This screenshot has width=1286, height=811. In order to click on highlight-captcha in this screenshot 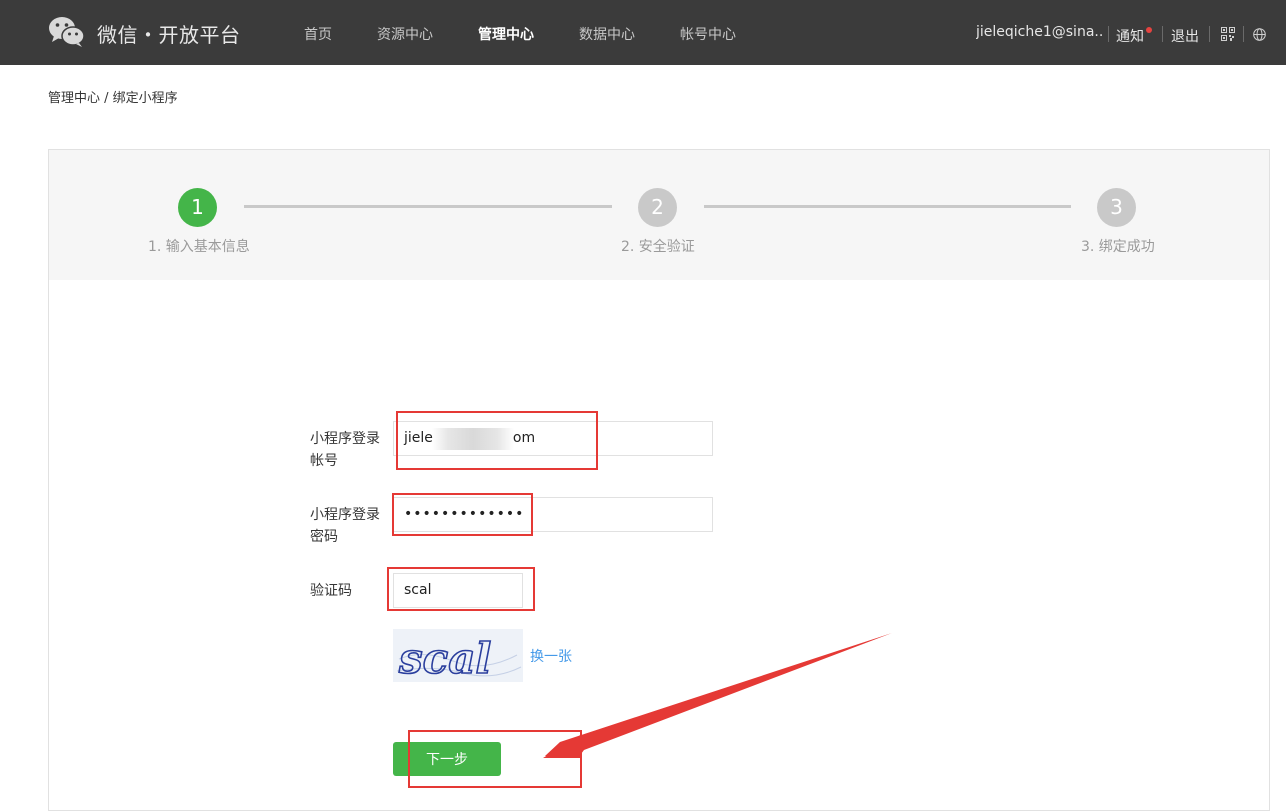, I will do `click(461, 589)`.